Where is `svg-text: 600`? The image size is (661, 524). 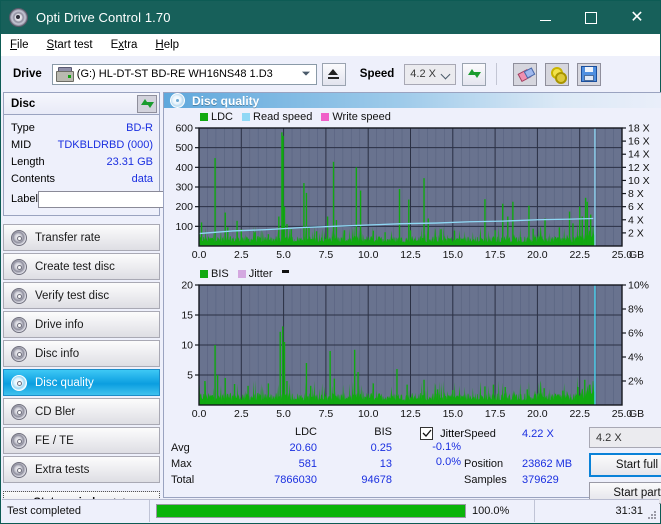
svg-text: 600 is located at coordinates (184, 129).